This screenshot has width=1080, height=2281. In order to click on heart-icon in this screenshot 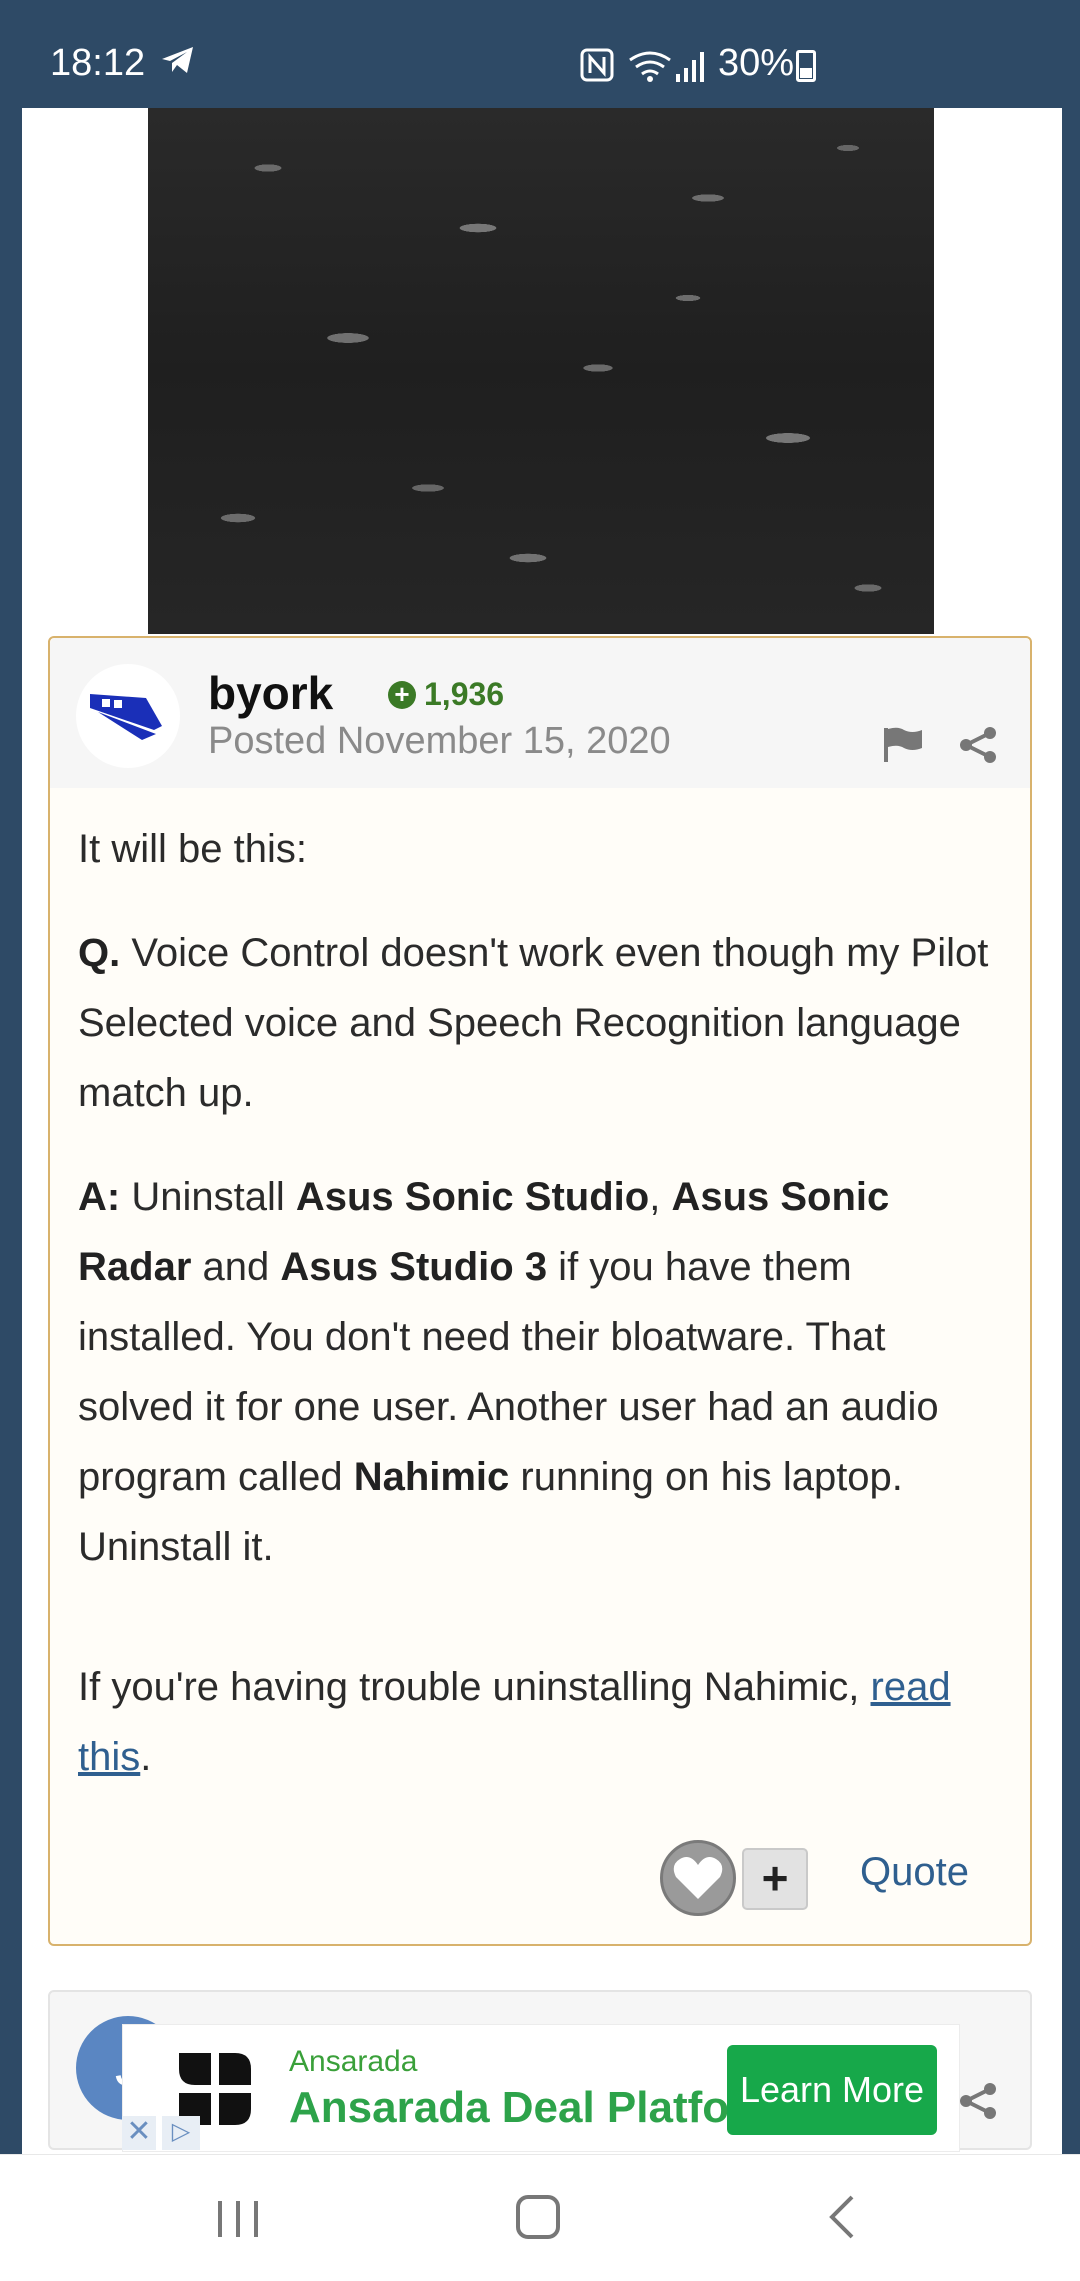, I will do `click(698, 1878)`.